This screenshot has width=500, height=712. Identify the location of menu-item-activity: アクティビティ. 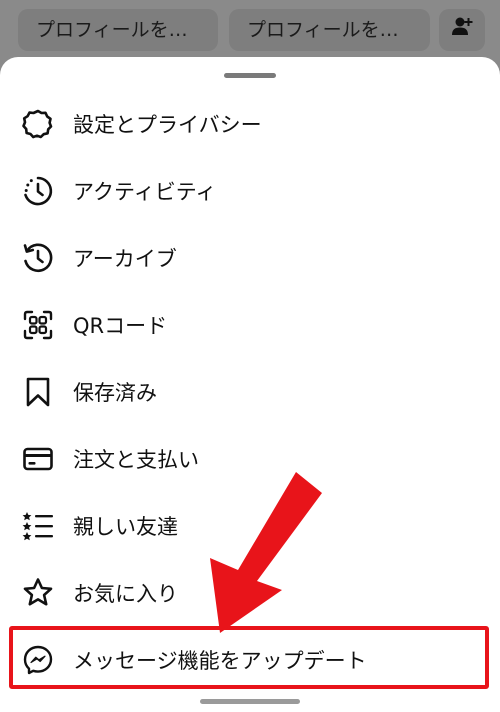
(250, 191).